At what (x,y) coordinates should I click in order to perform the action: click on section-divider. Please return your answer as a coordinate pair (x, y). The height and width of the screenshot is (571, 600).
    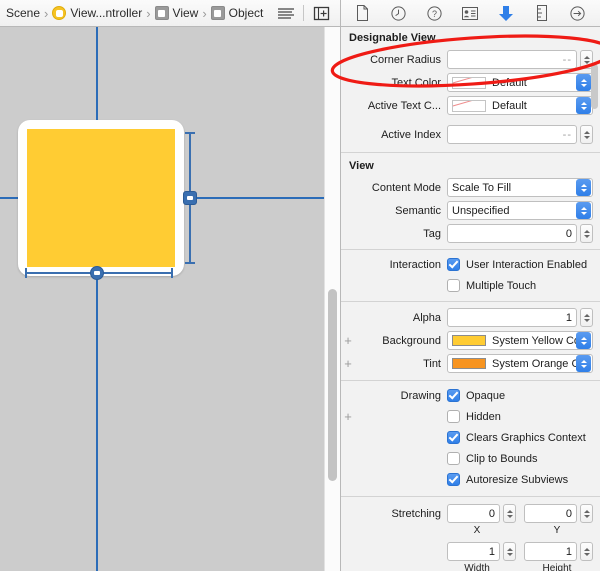
    Looking at the image, I should click on (470, 152).